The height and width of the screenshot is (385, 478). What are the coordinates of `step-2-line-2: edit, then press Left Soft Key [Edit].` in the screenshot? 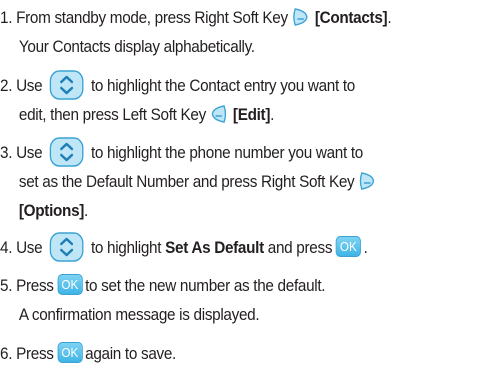 It's located at (215, 114).